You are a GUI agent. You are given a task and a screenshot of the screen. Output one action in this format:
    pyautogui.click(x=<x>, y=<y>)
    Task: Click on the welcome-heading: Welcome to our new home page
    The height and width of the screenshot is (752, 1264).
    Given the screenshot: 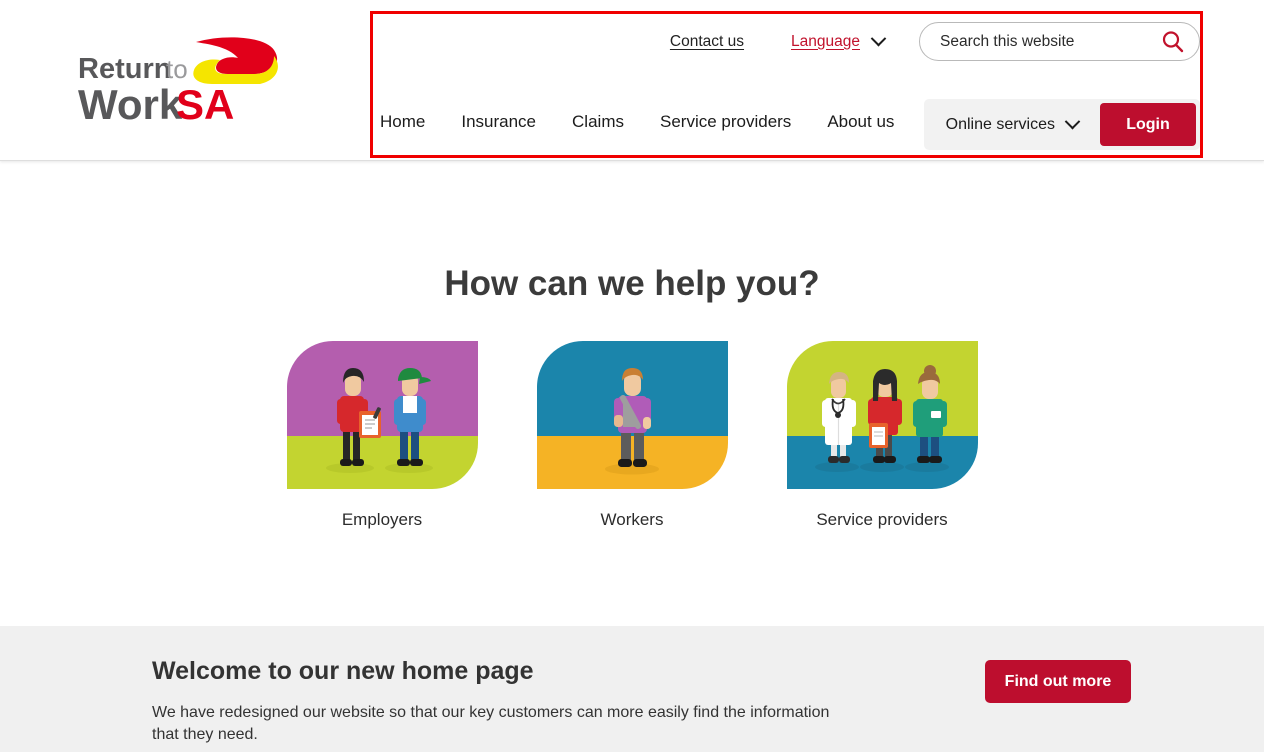 What is the action you would take?
    pyautogui.click(x=343, y=671)
    